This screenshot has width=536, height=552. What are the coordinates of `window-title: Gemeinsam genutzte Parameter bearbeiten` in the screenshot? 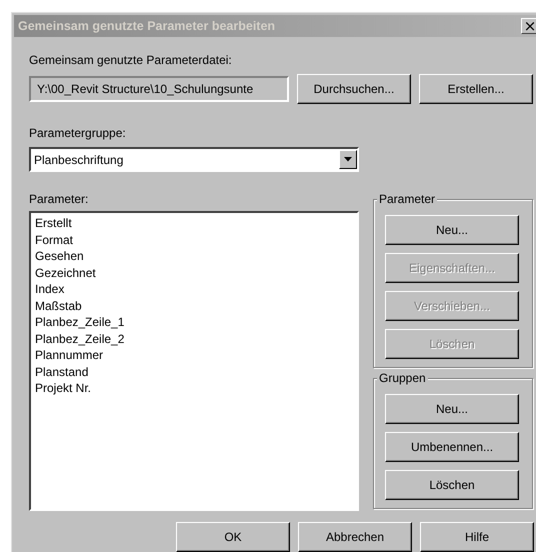 It's located at (147, 26).